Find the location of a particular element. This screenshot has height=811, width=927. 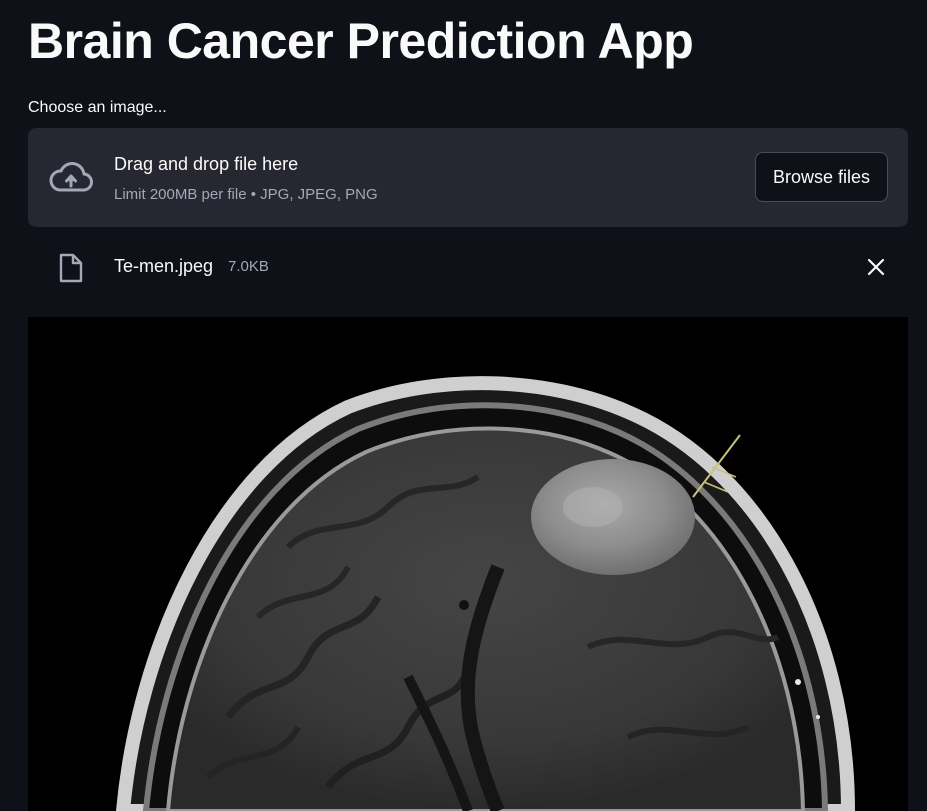

page-title: Brain Cancer Prediction App is located at coordinates (361, 41).